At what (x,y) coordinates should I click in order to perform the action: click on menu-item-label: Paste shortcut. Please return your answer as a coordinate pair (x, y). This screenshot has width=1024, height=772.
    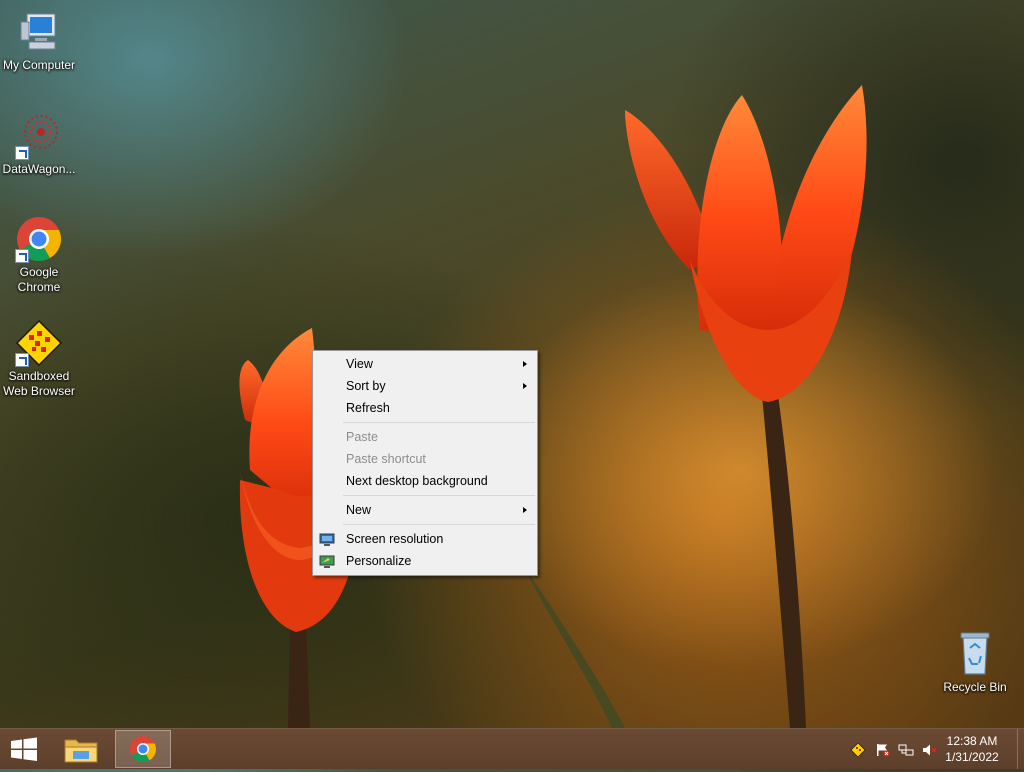
    Looking at the image, I should click on (386, 459).